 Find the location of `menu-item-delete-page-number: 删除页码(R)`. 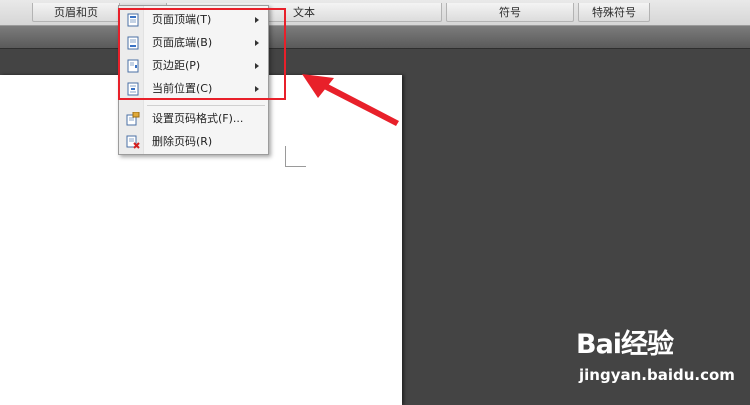

menu-item-delete-page-number: 删除页码(R) is located at coordinates (193, 142).